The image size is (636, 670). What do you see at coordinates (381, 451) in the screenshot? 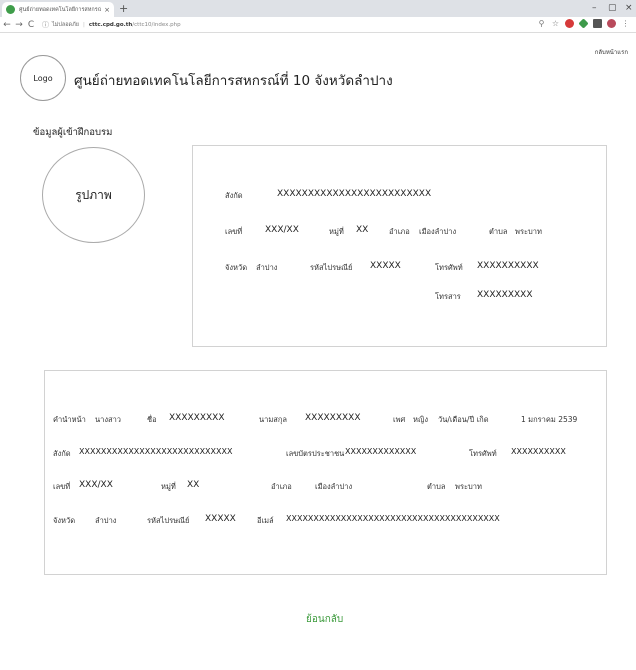
I see `id-card-value: XXXXXXXXXXXXX` at bounding box center [381, 451].